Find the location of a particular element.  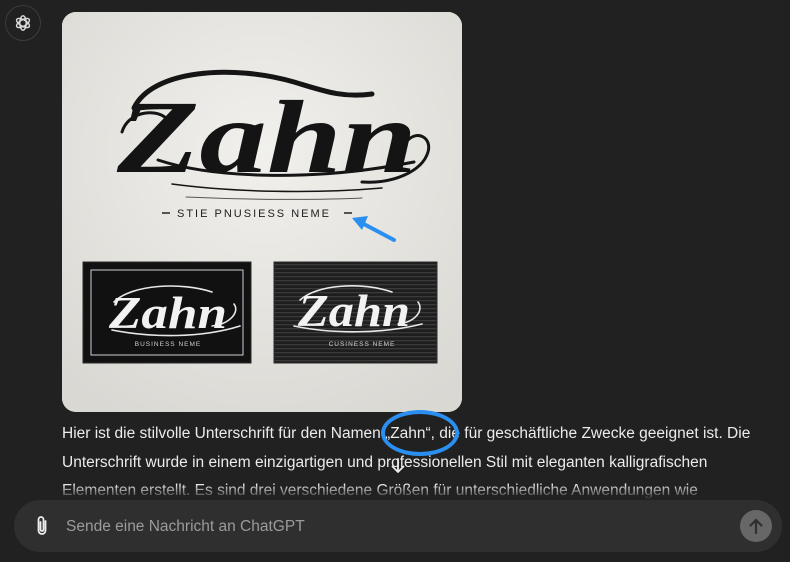

arrow-down-icon is located at coordinates (398, 465).